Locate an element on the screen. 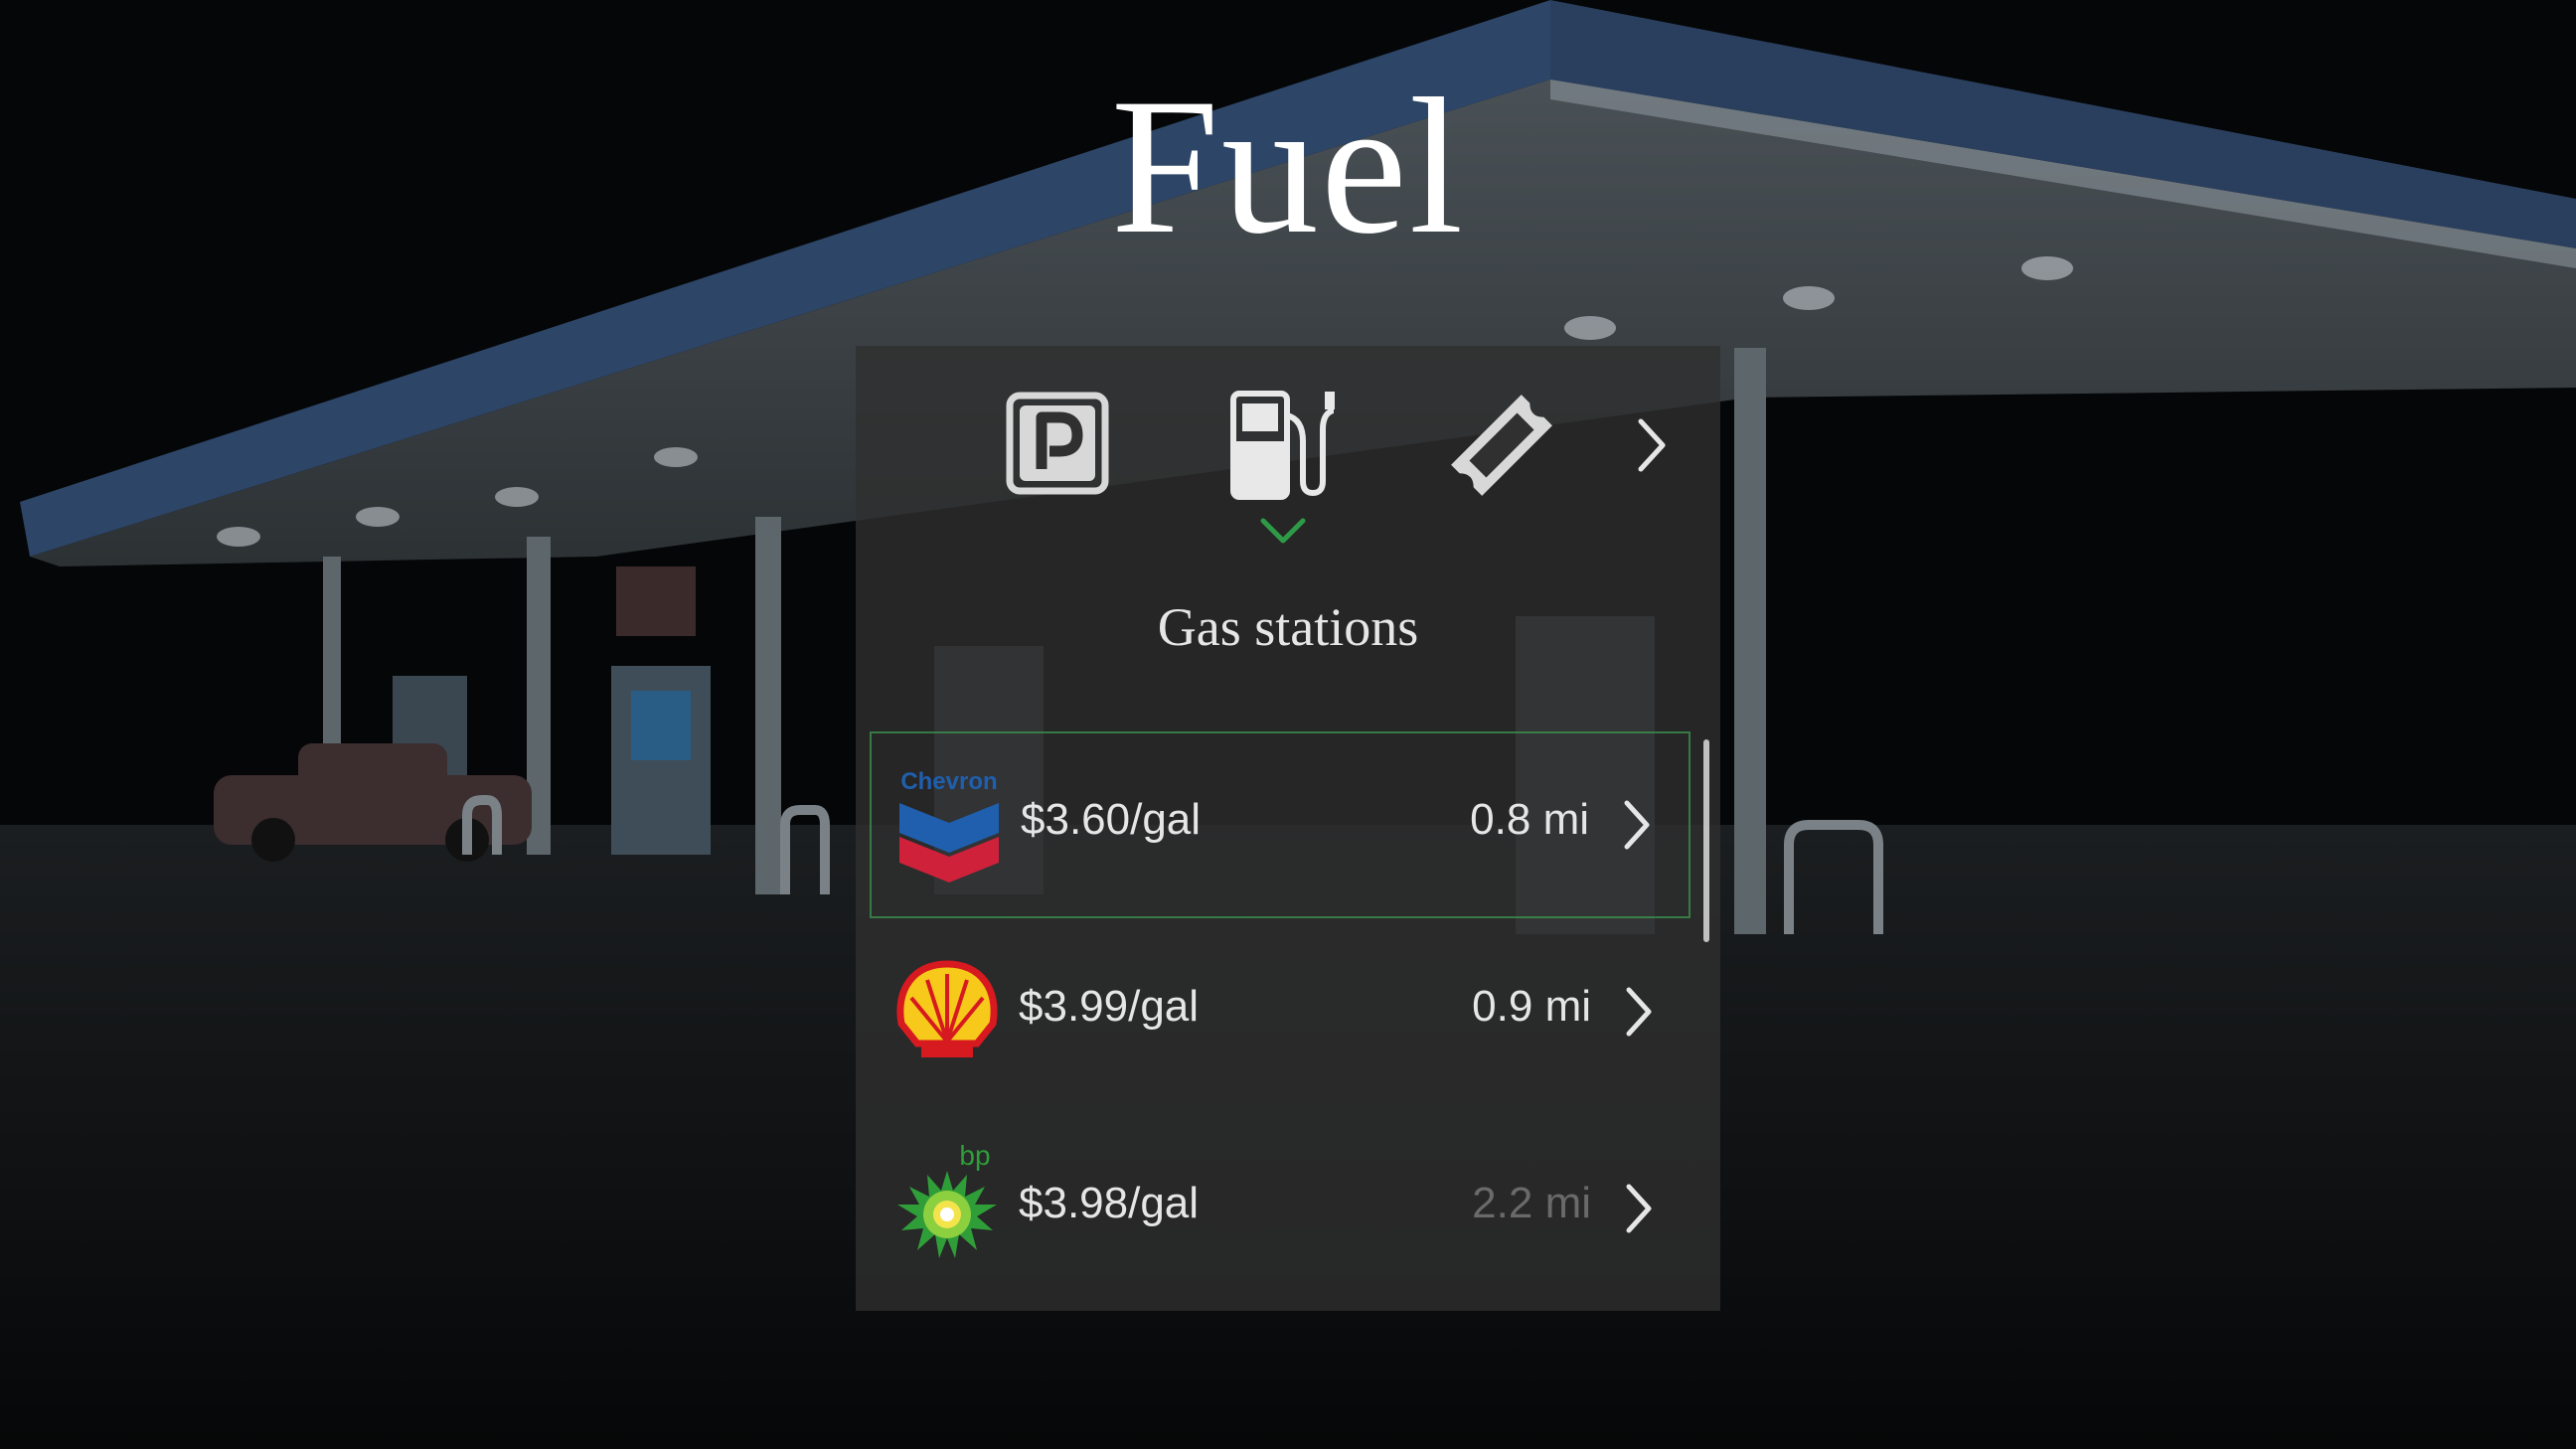 This screenshot has height=1449, width=2576. fuel-category-button is located at coordinates (1283, 445).